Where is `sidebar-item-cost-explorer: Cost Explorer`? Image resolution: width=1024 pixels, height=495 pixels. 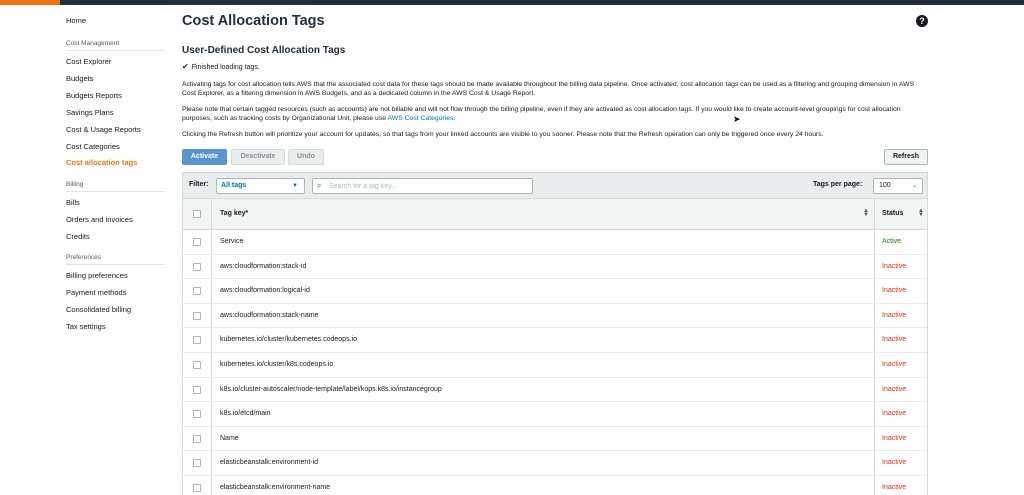
sidebar-item-cost-explorer: Cost Explorer is located at coordinates (88, 61).